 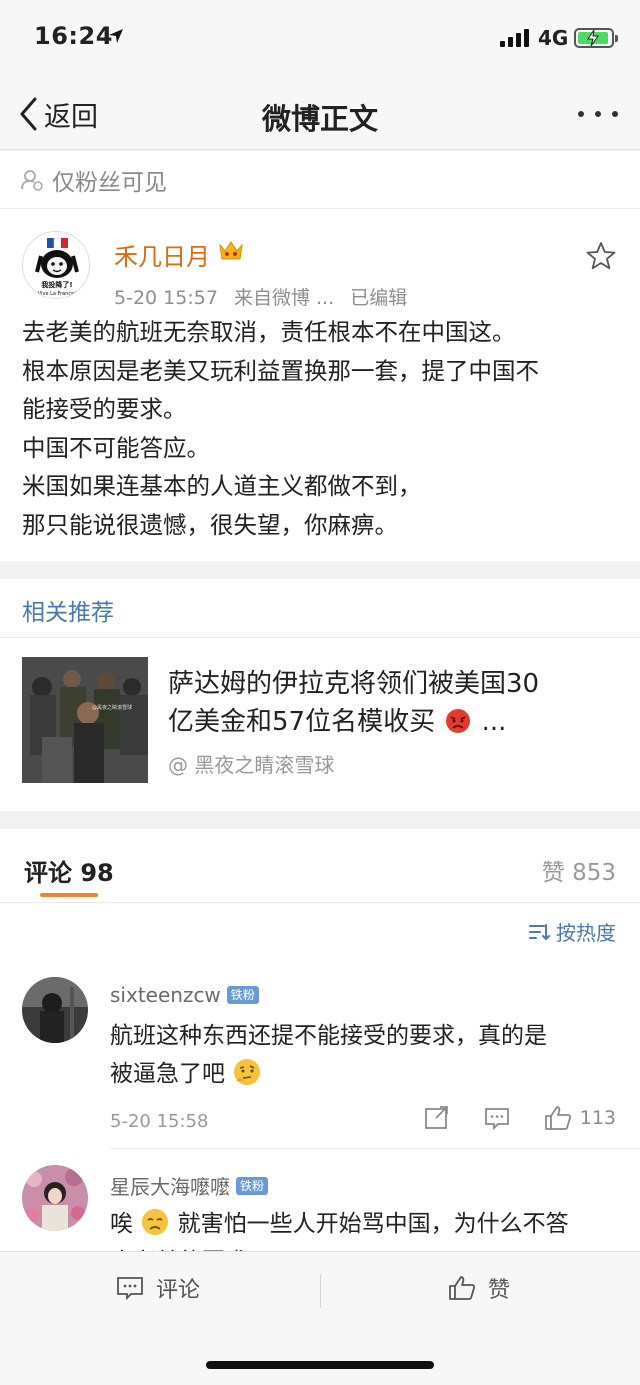 I want to click on status-time: 16:24, so click(x=73, y=36).